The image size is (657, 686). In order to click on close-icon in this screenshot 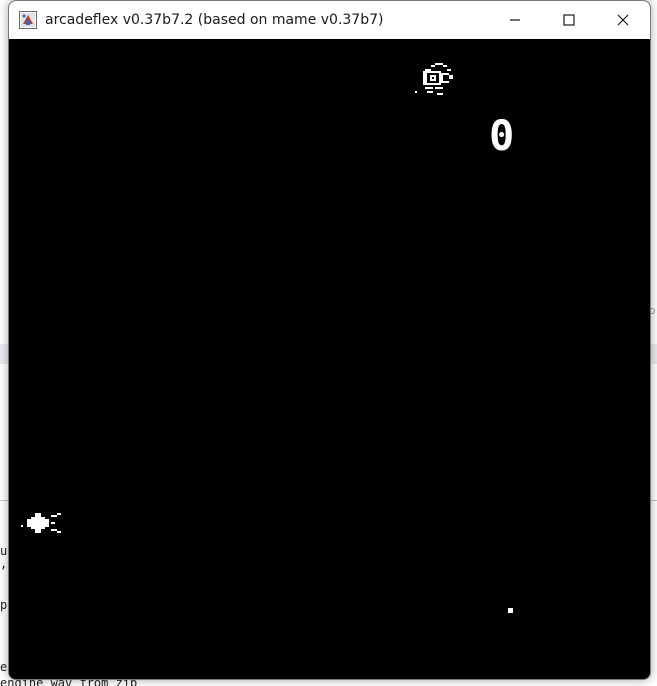, I will do `click(623, 20)`.